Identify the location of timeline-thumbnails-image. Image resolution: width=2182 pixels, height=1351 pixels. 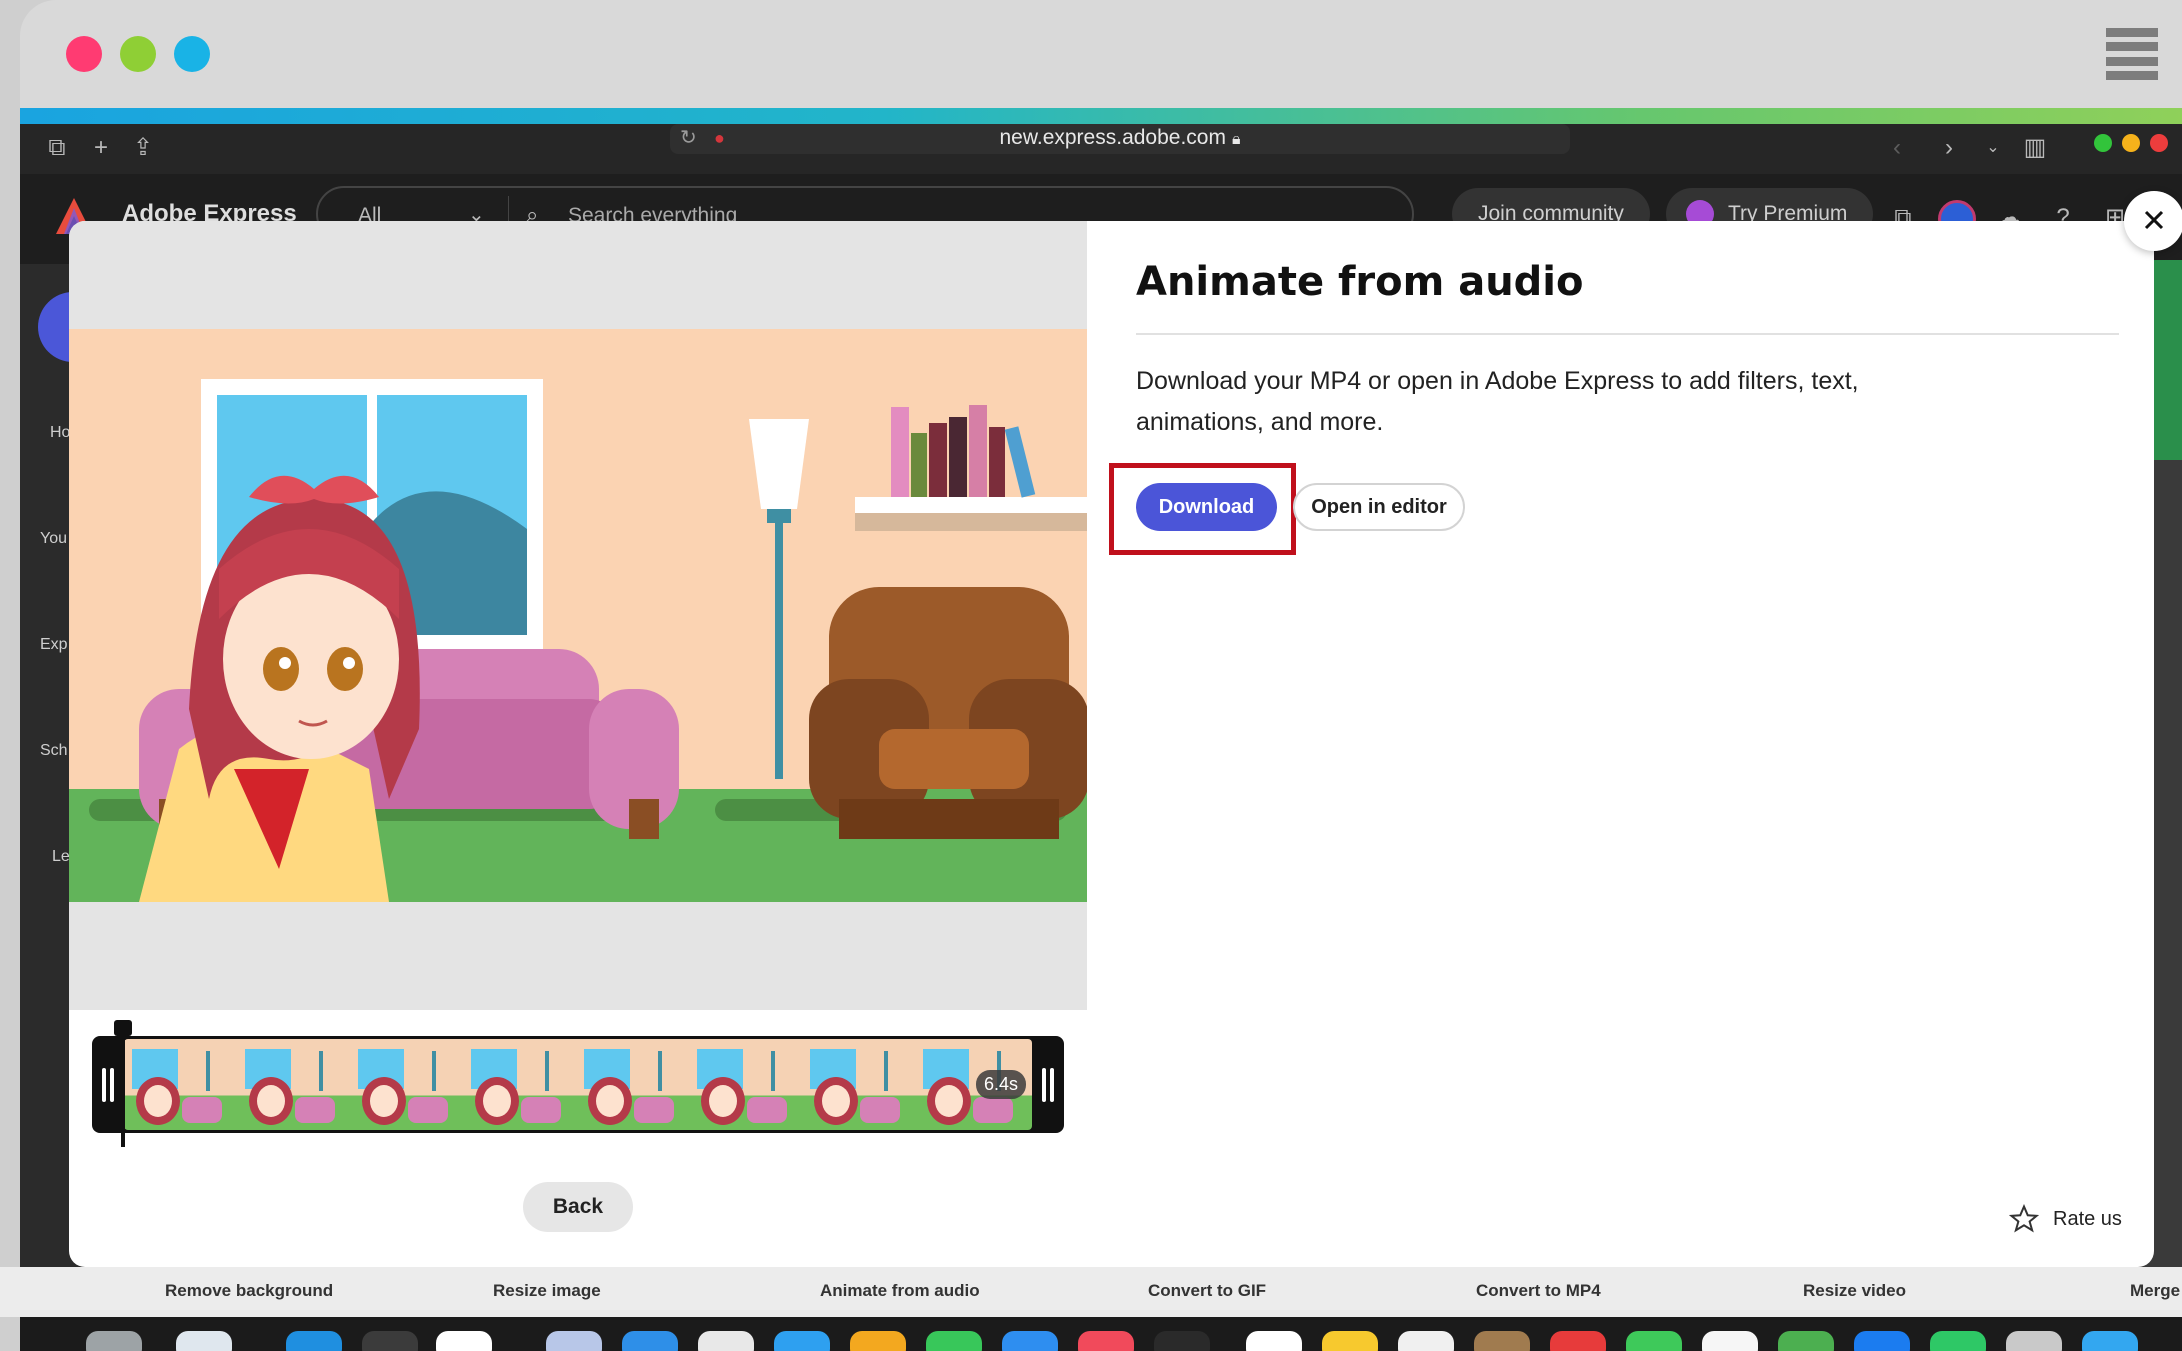
(572, 1087).